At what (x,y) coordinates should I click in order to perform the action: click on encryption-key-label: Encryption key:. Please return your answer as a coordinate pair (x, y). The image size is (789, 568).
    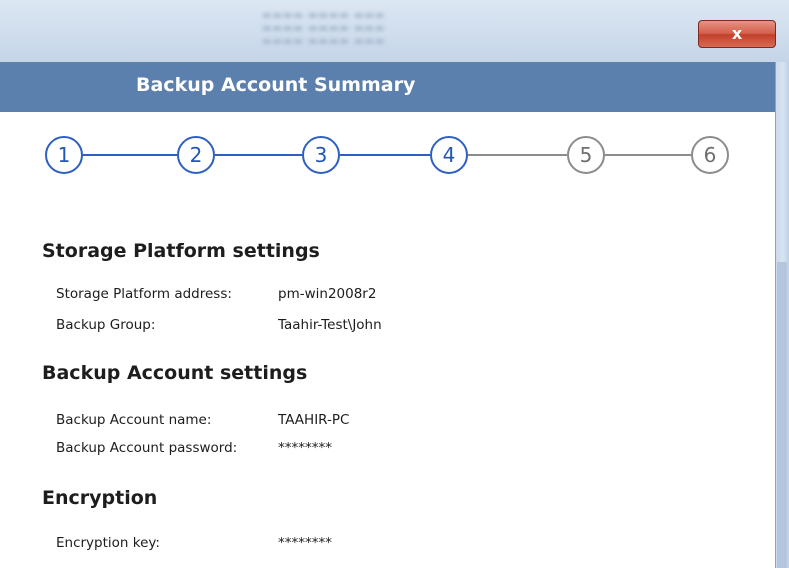
    Looking at the image, I should click on (108, 543).